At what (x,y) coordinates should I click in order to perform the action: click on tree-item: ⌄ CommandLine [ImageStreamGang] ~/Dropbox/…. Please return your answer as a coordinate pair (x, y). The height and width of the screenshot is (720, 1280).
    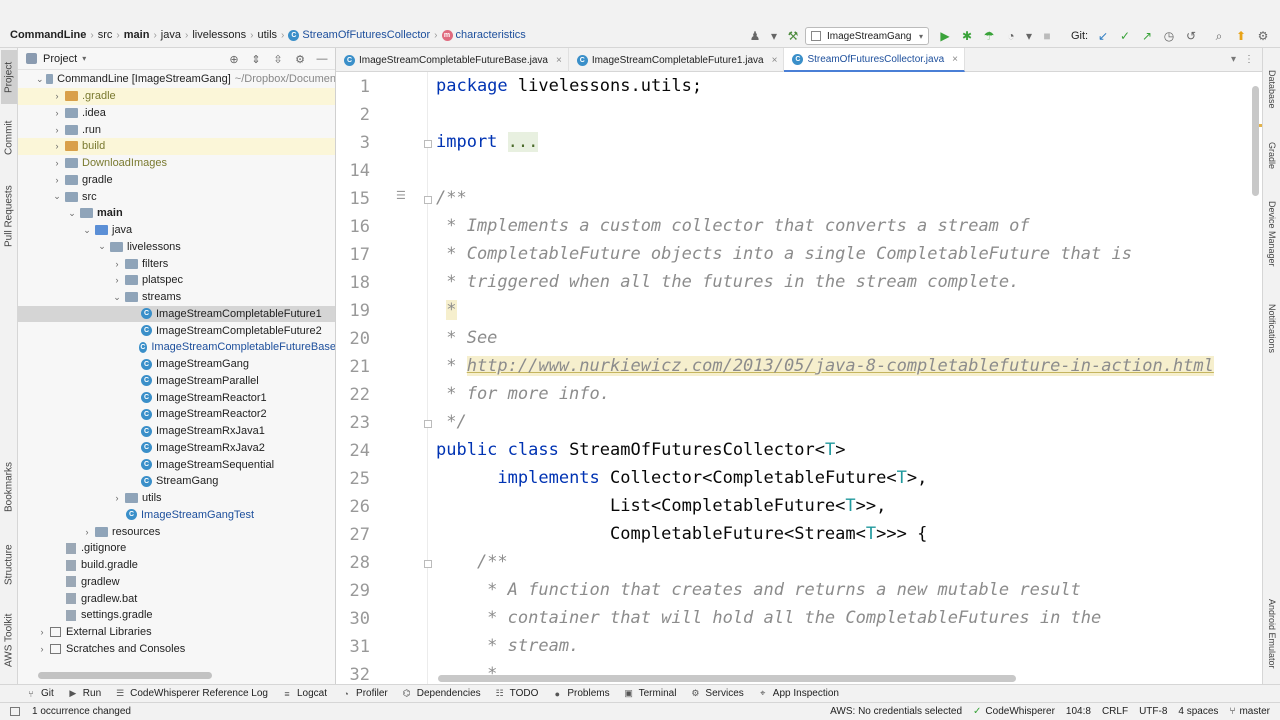
    Looking at the image, I should click on (176, 79).